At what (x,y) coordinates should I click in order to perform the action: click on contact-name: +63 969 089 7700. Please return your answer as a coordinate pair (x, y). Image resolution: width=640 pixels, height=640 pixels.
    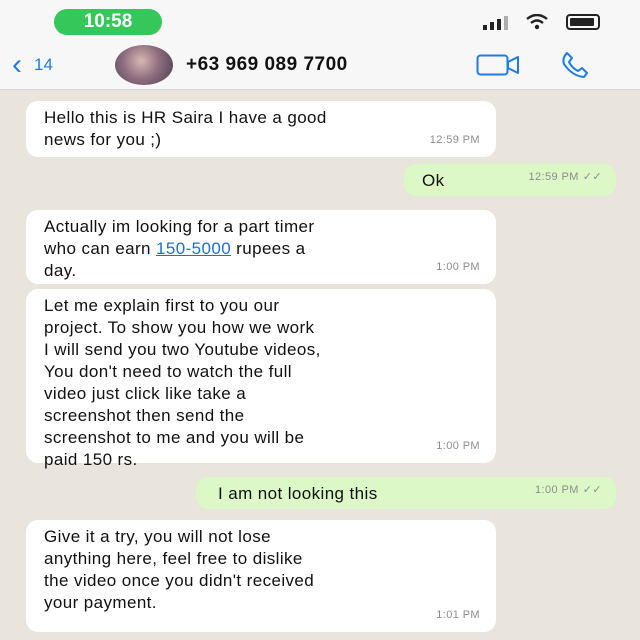
    Looking at the image, I should click on (267, 65).